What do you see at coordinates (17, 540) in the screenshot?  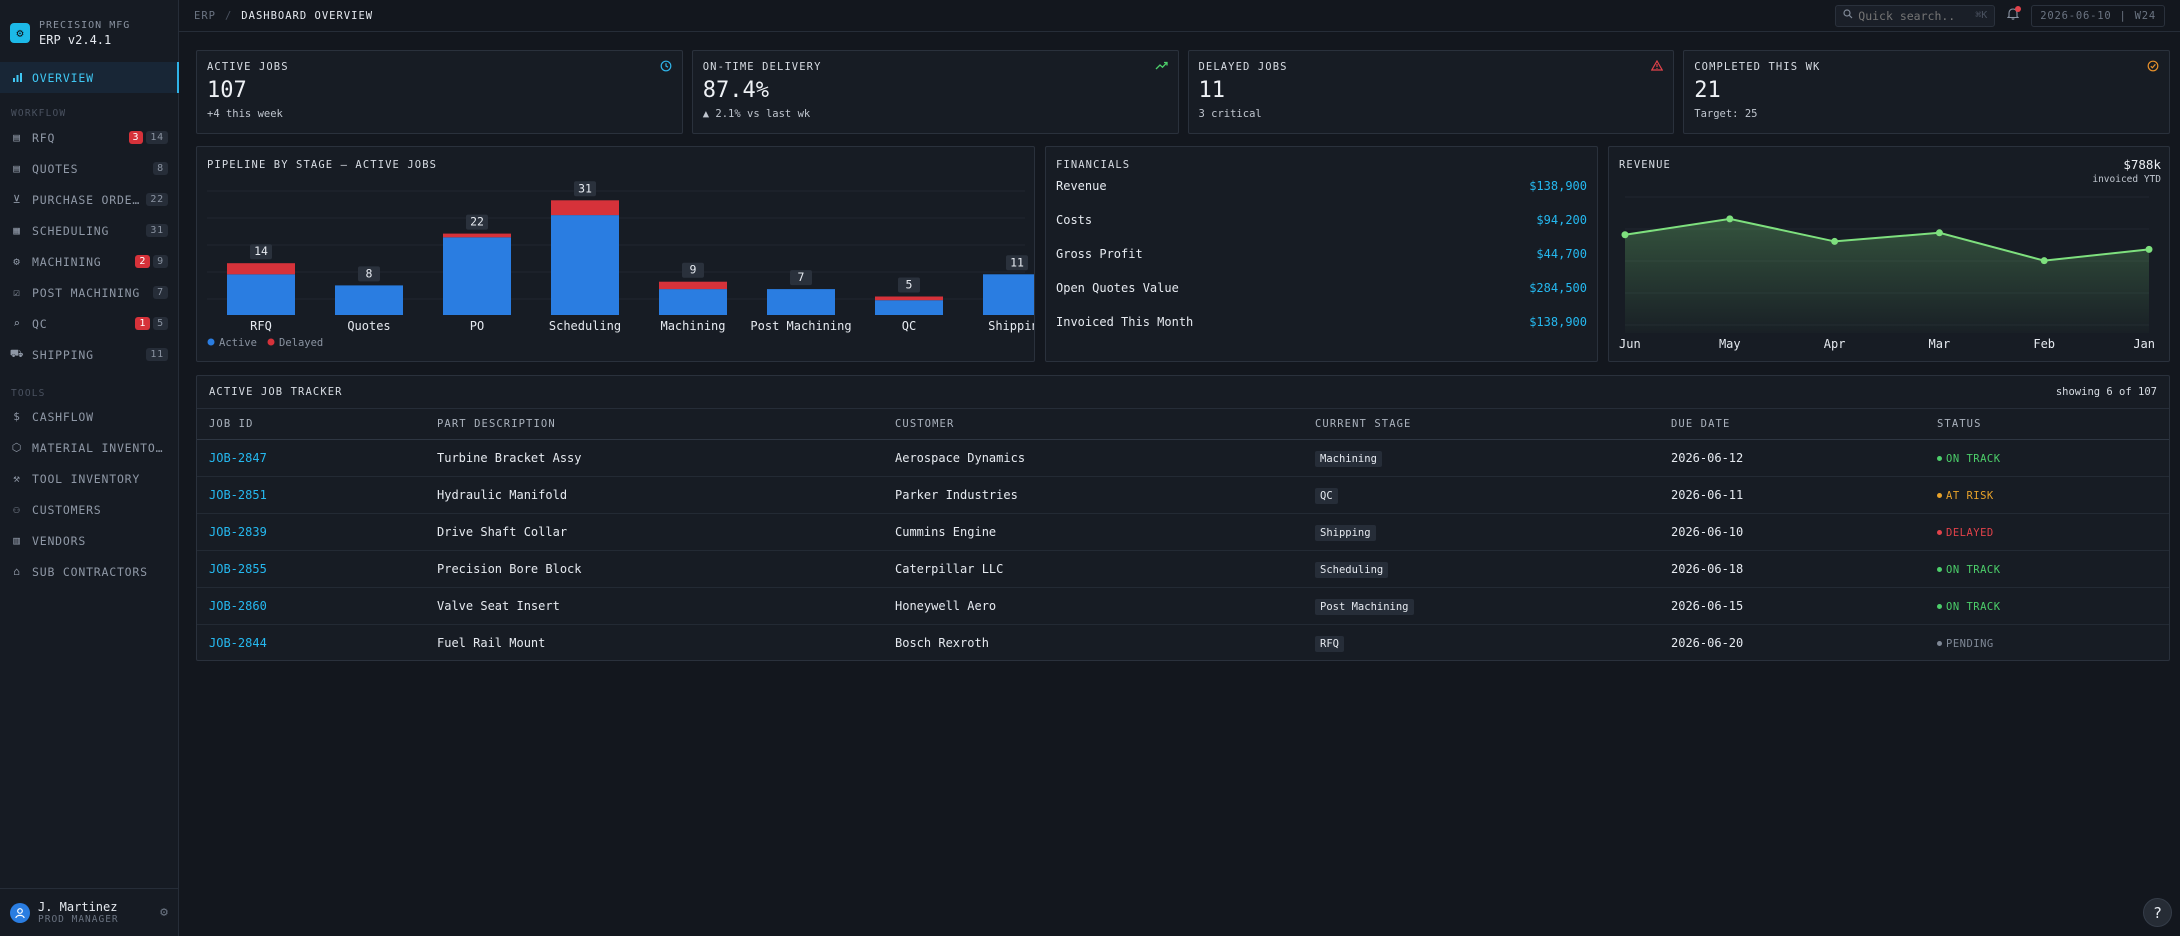 I see `building-icon: ▥` at bounding box center [17, 540].